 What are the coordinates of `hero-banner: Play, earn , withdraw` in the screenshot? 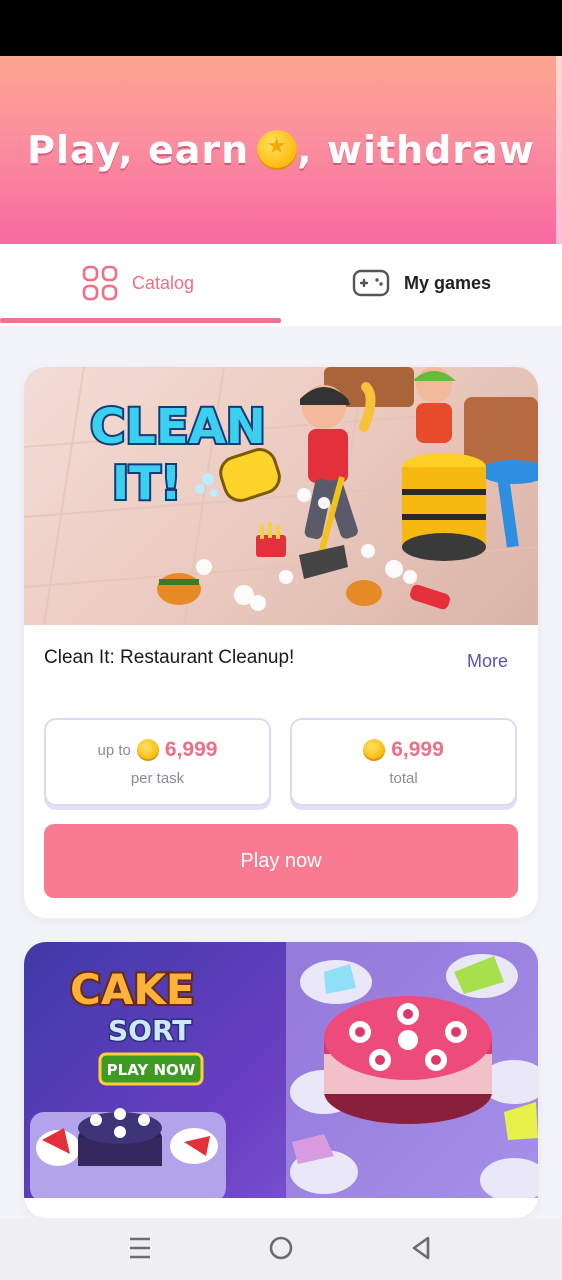 It's located at (281, 150).